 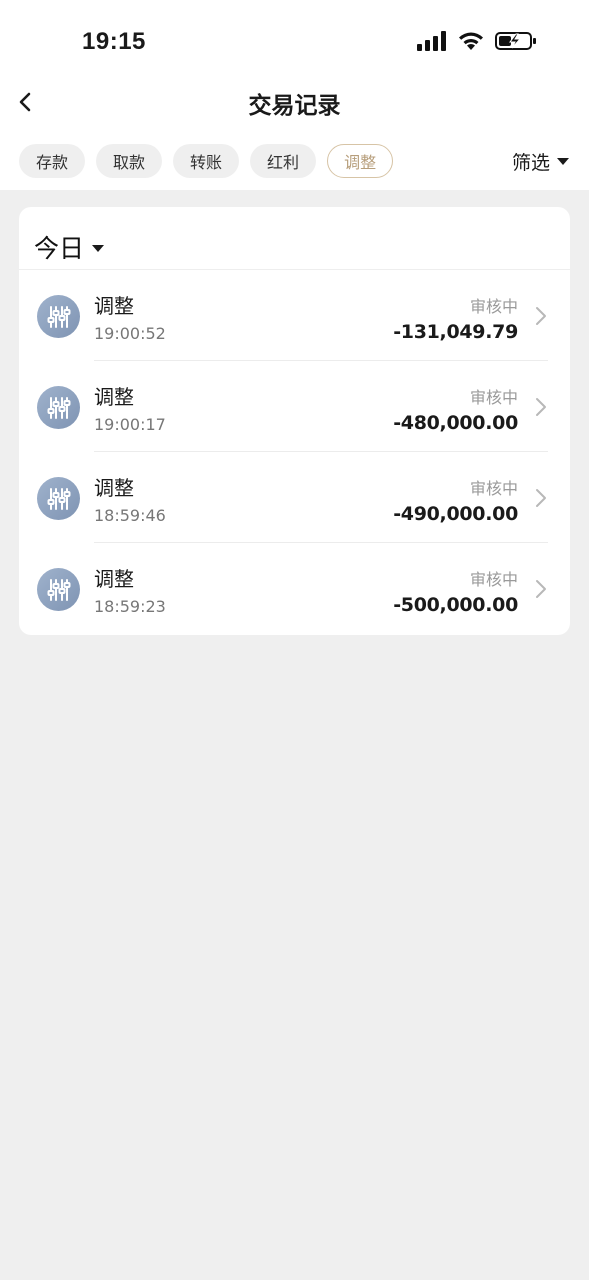 What do you see at coordinates (455, 514) in the screenshot?
I see `record-amount: -490,000.00` at bounding box center [455, 514].